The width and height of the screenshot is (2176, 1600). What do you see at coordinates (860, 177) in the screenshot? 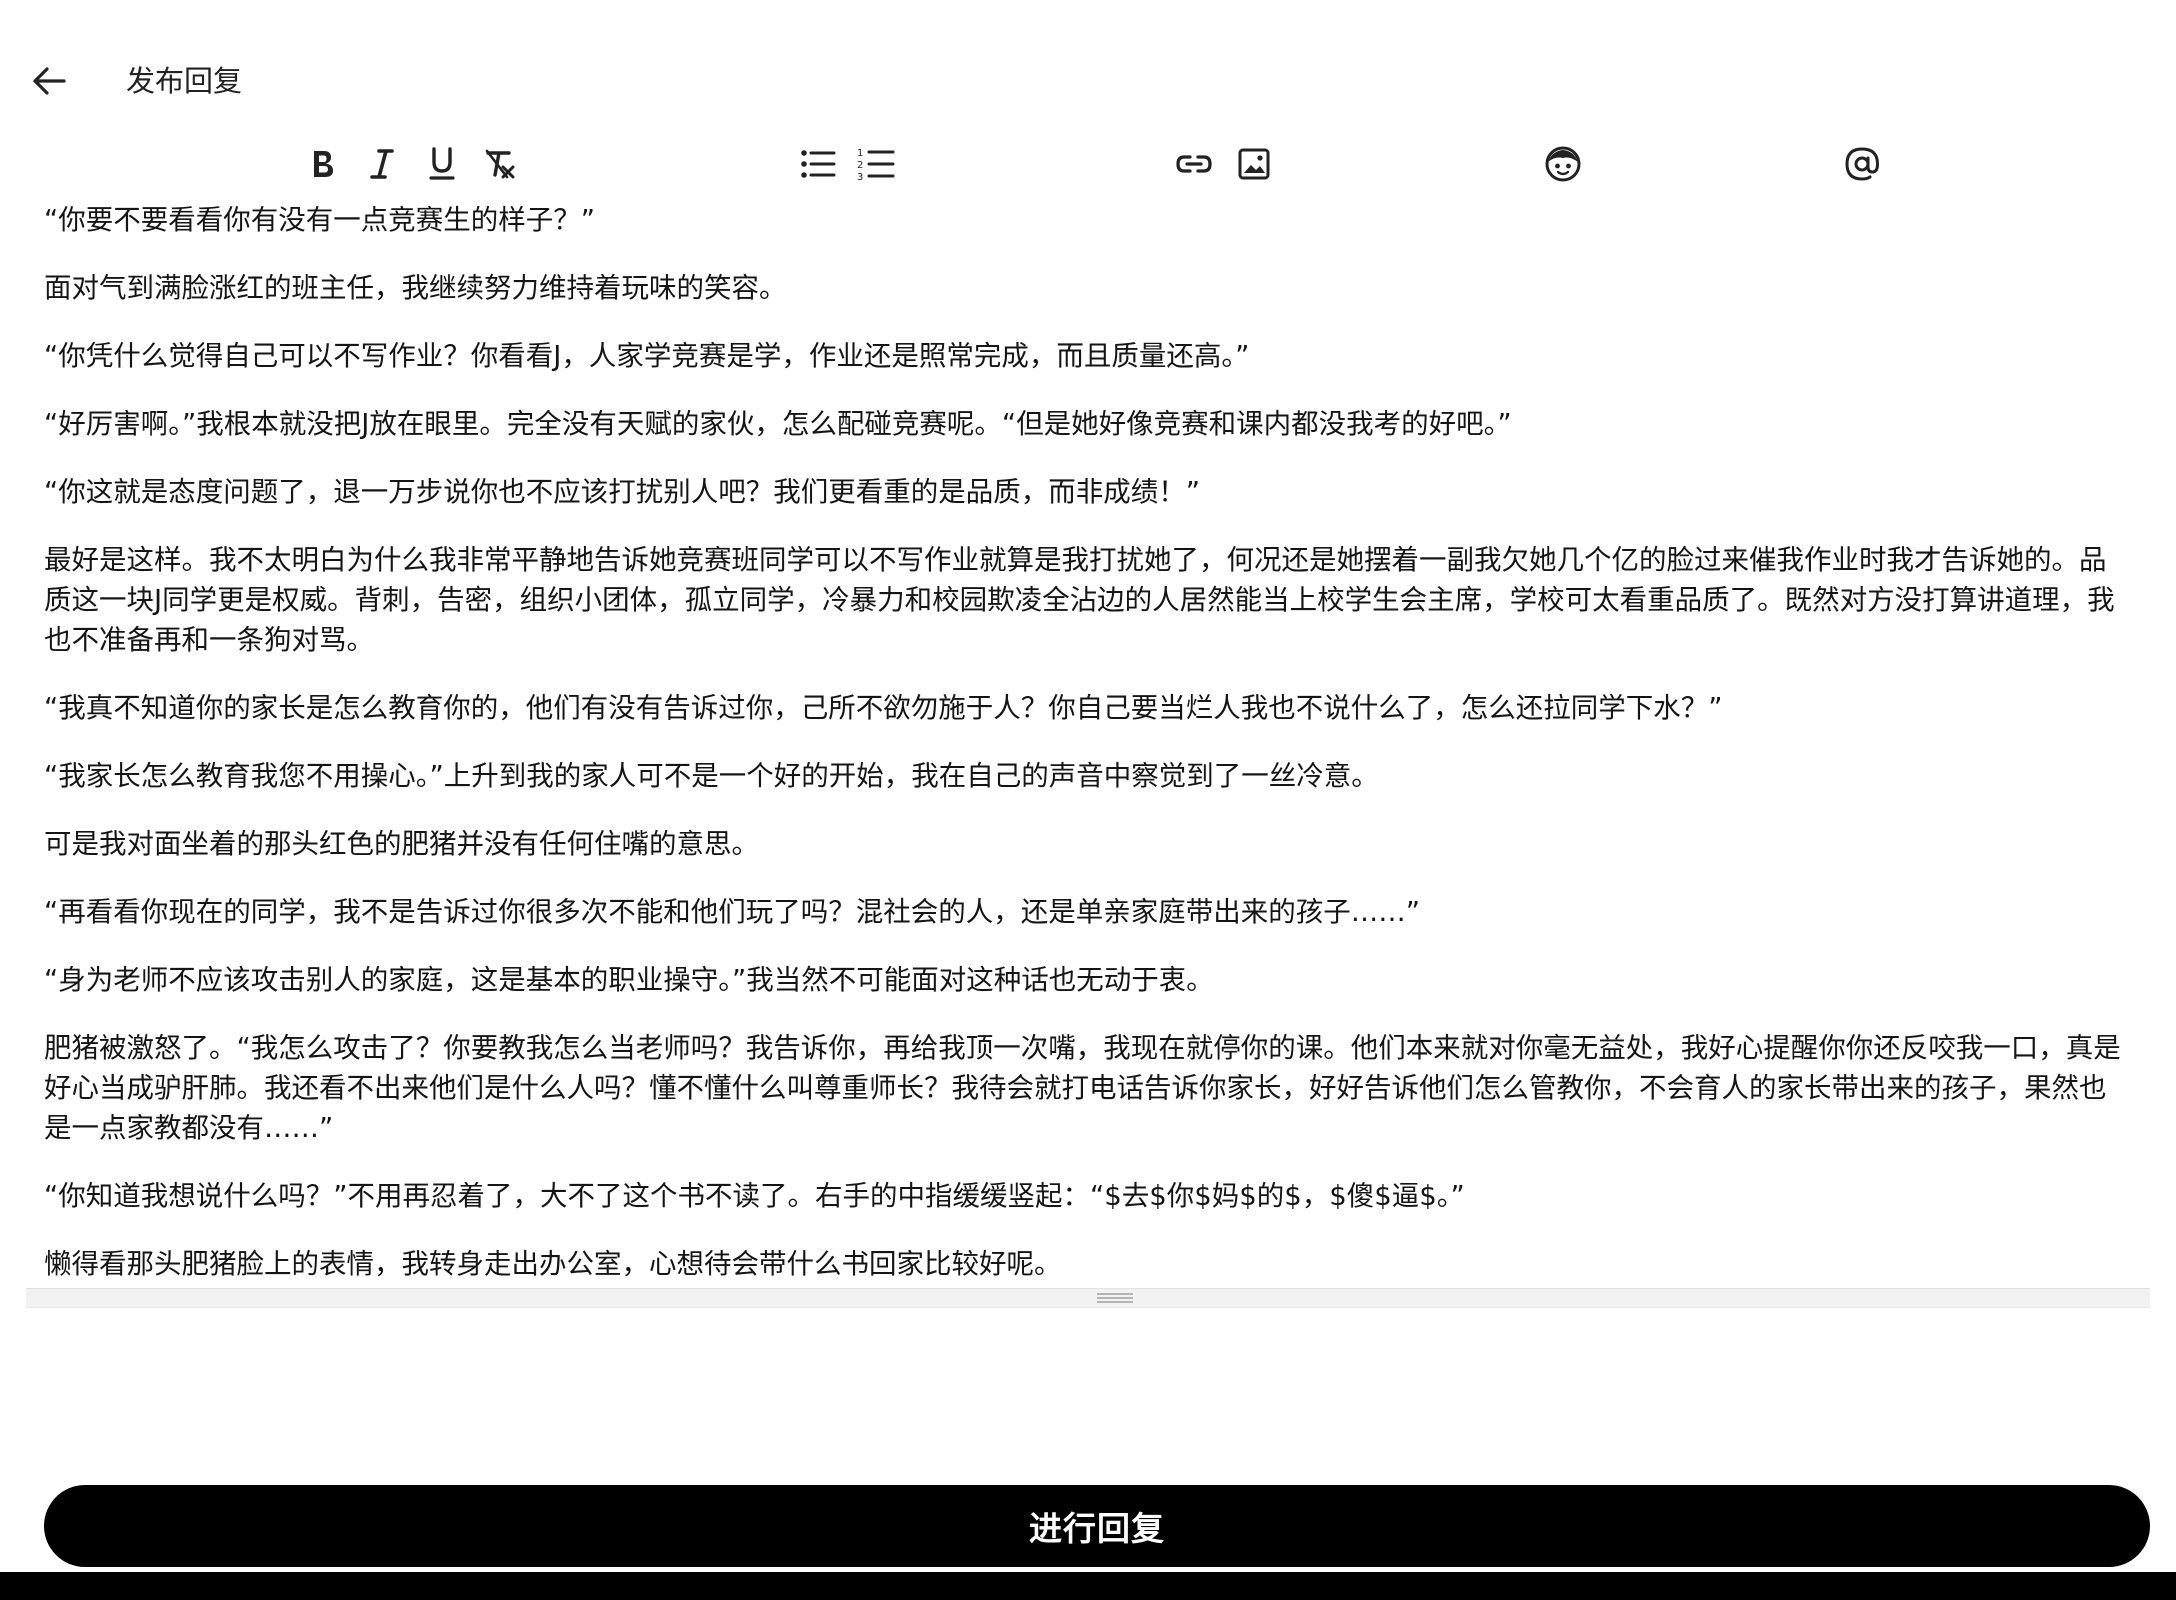
I see `svg-text: 3` at bounding box center [860, 177].